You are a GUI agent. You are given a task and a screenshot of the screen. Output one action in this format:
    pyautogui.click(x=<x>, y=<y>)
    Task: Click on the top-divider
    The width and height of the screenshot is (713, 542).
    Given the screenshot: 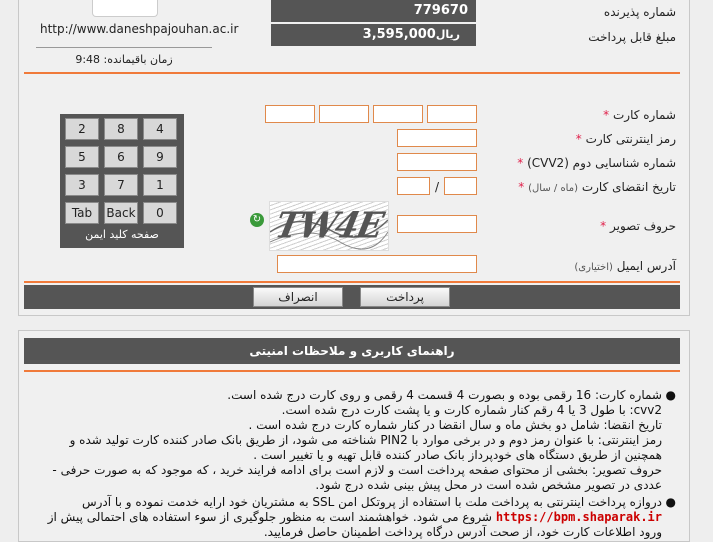 What is the action you would take?
    pyautogui.click(x=352, y=73)
    